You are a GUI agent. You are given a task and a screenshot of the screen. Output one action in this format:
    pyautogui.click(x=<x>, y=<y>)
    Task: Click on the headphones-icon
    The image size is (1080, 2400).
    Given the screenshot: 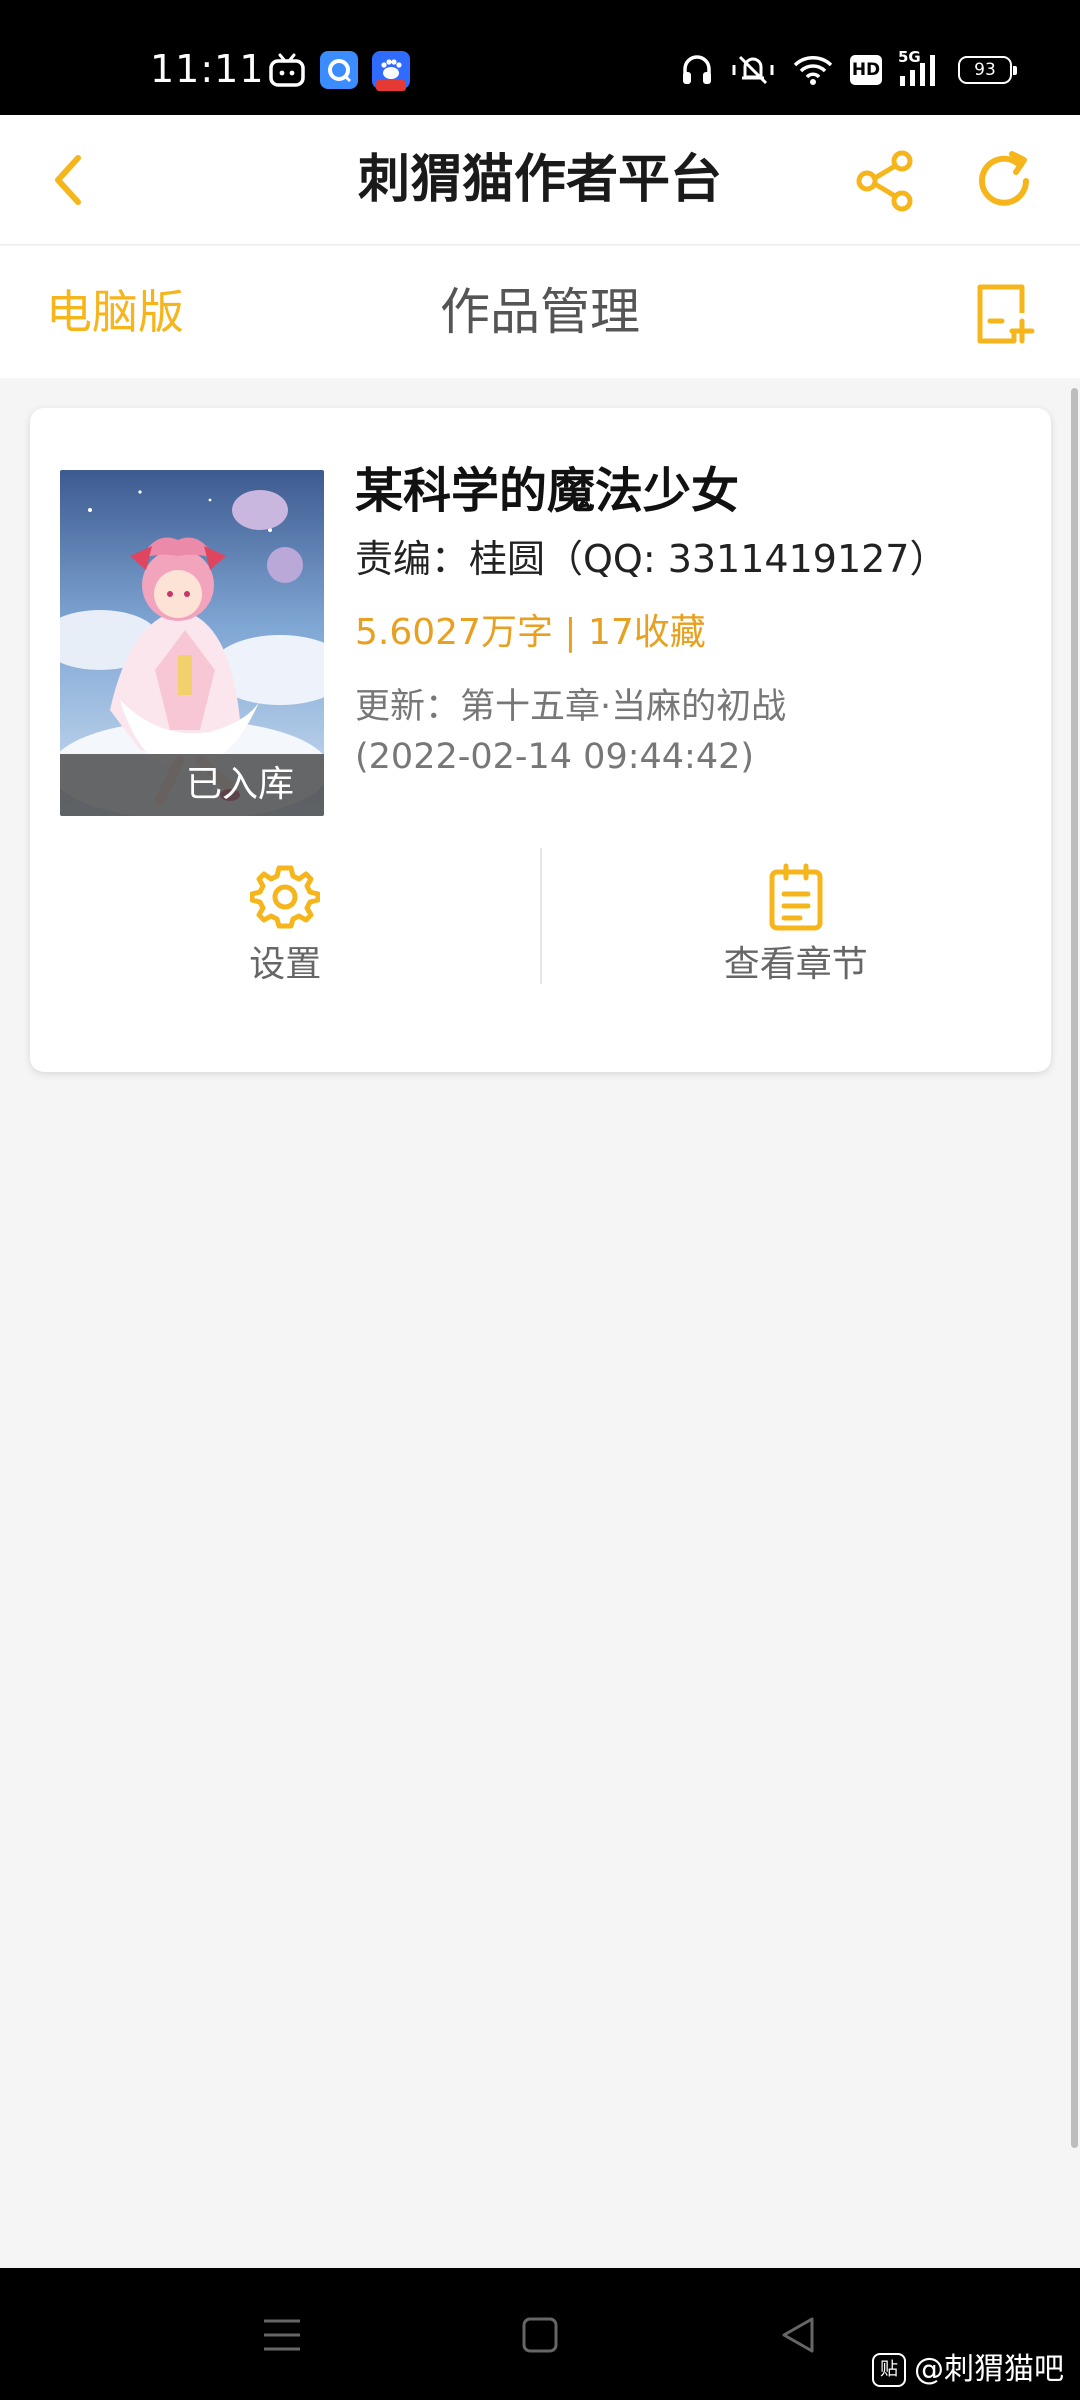 What is the action you would take?
    pyautogui.click(x=697, y=69)
    